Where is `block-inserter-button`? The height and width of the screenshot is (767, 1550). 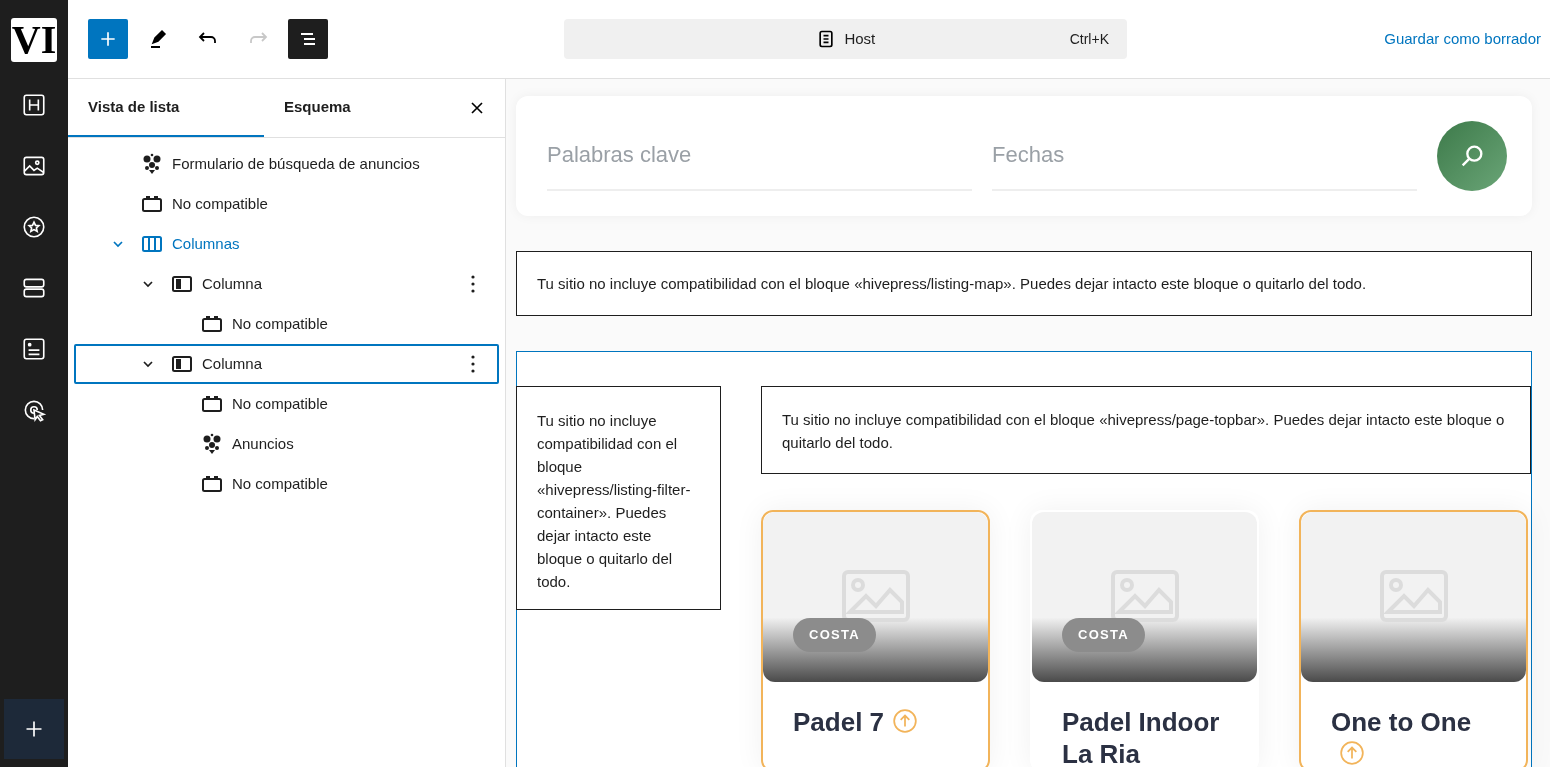 block-inserter-button is located at coordinates (108, 39).